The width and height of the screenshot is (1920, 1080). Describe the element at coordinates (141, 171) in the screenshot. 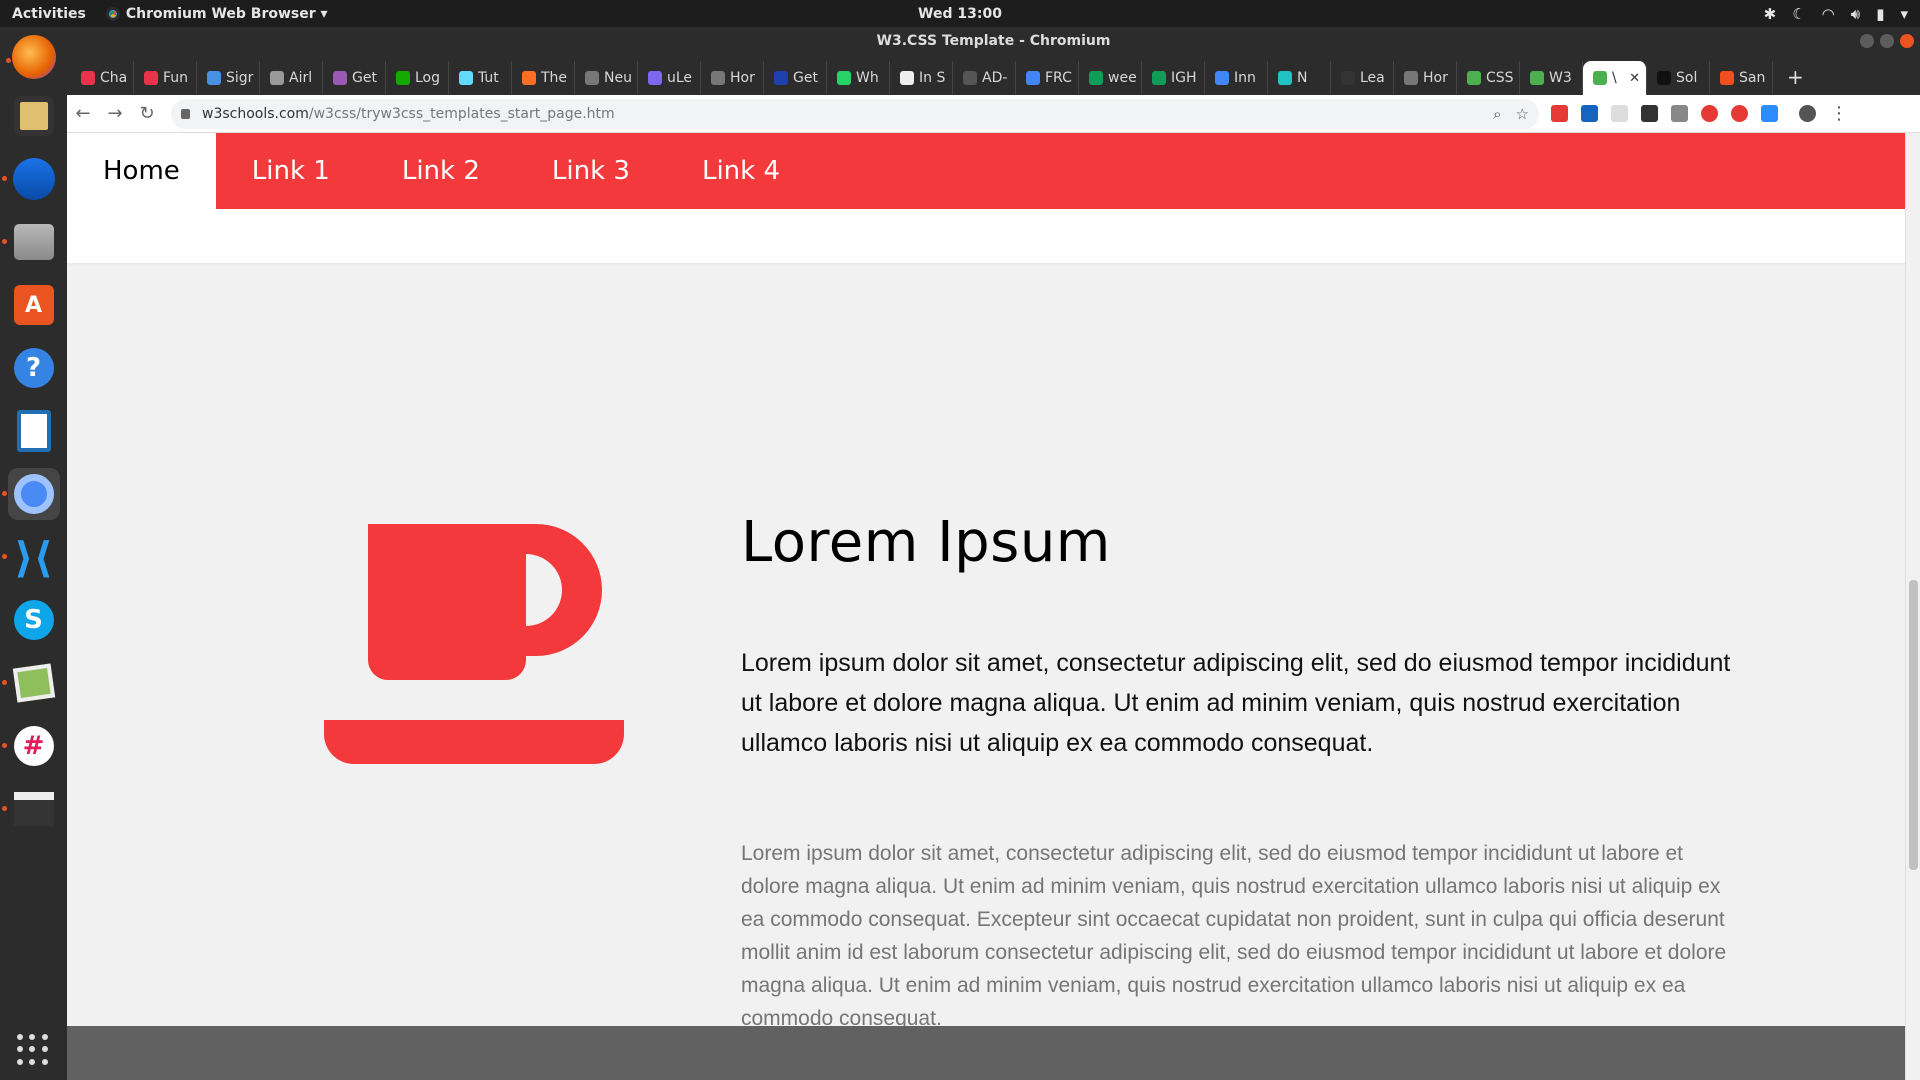

I see `nav-home-link: Home` at that location.